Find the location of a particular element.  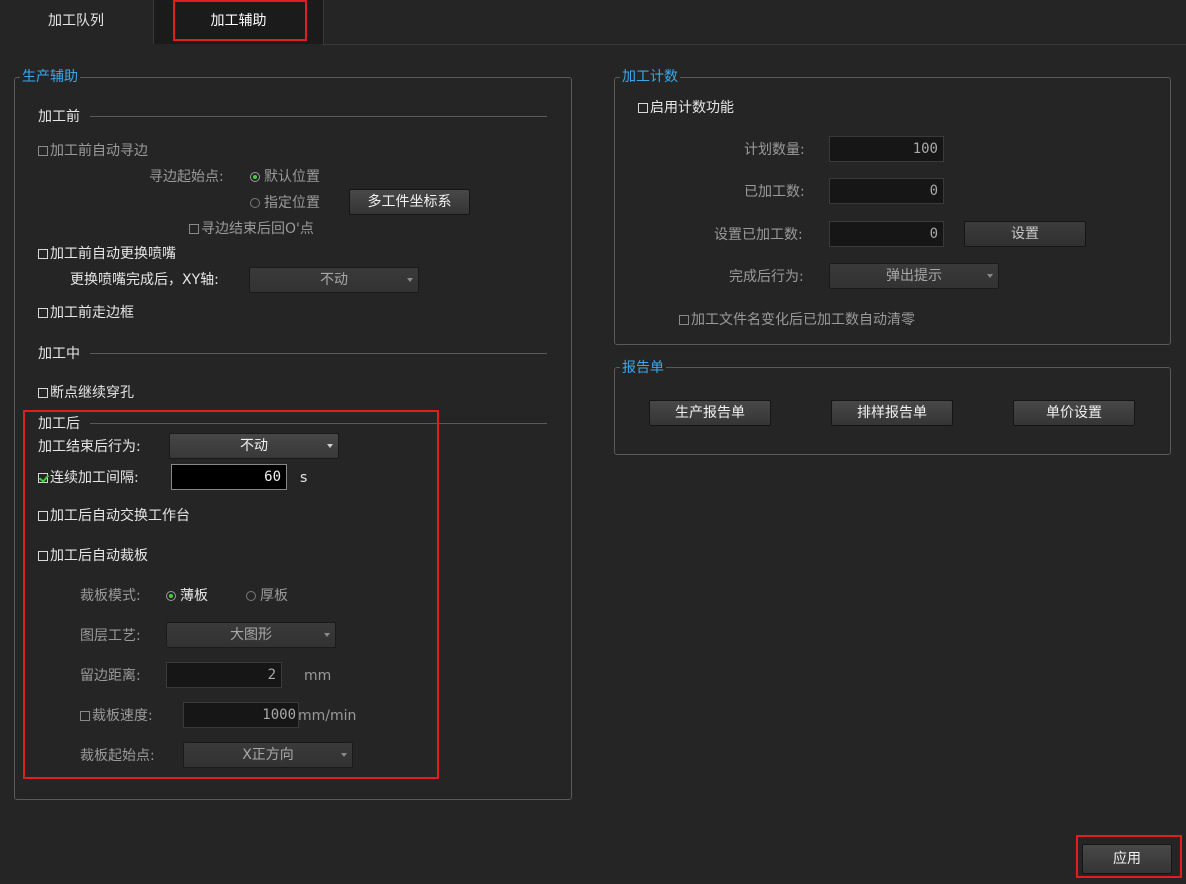

set-processed-input: 0 is located at coordinates (886, 234).